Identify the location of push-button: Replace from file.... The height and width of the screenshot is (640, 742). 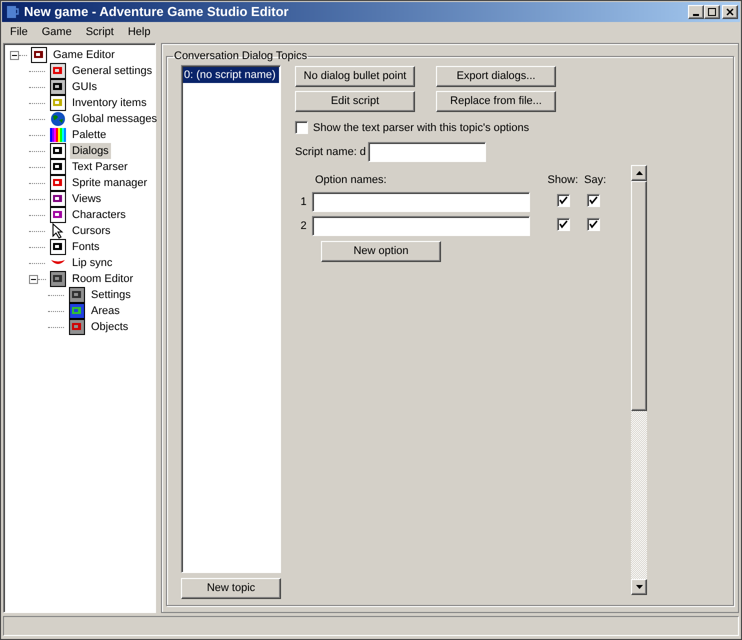
(496, 101).